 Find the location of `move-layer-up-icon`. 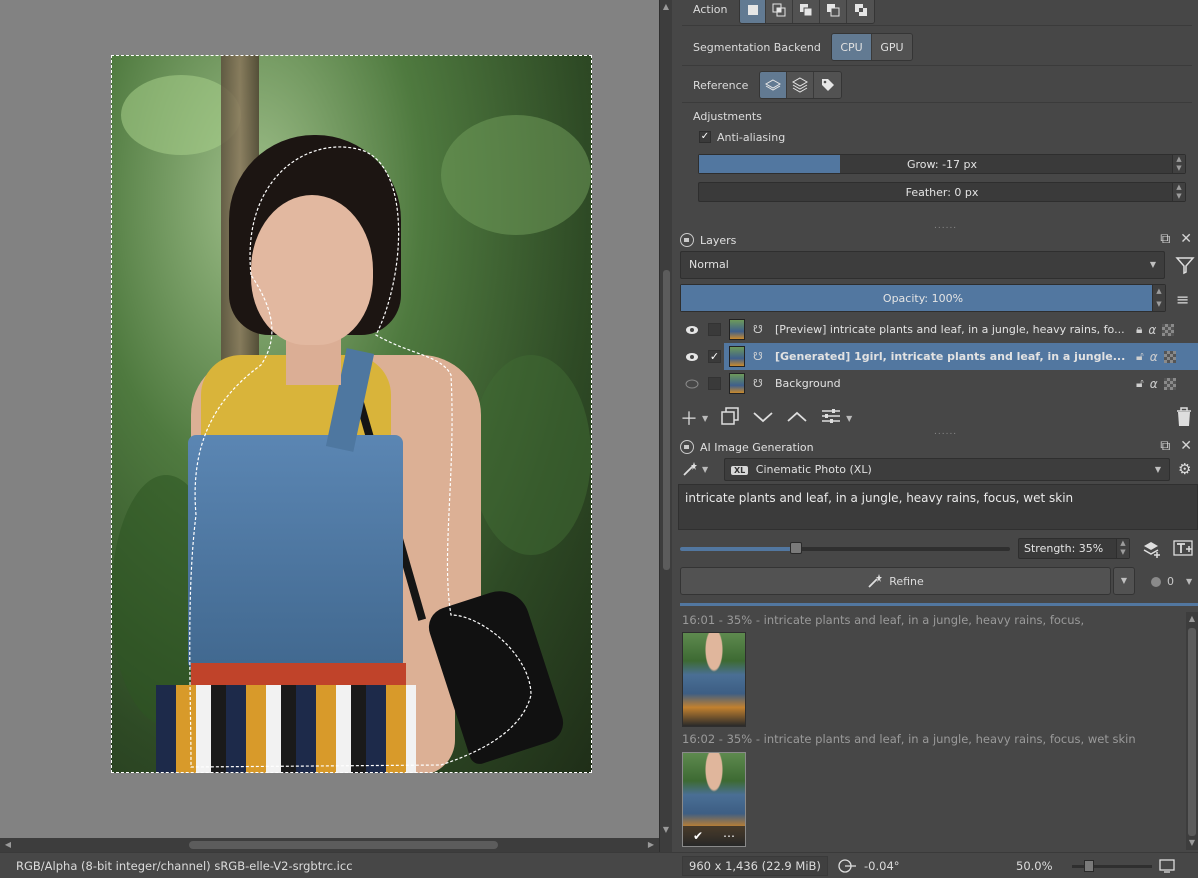

move-layer-up-icon is located at coordinates (797, 418).